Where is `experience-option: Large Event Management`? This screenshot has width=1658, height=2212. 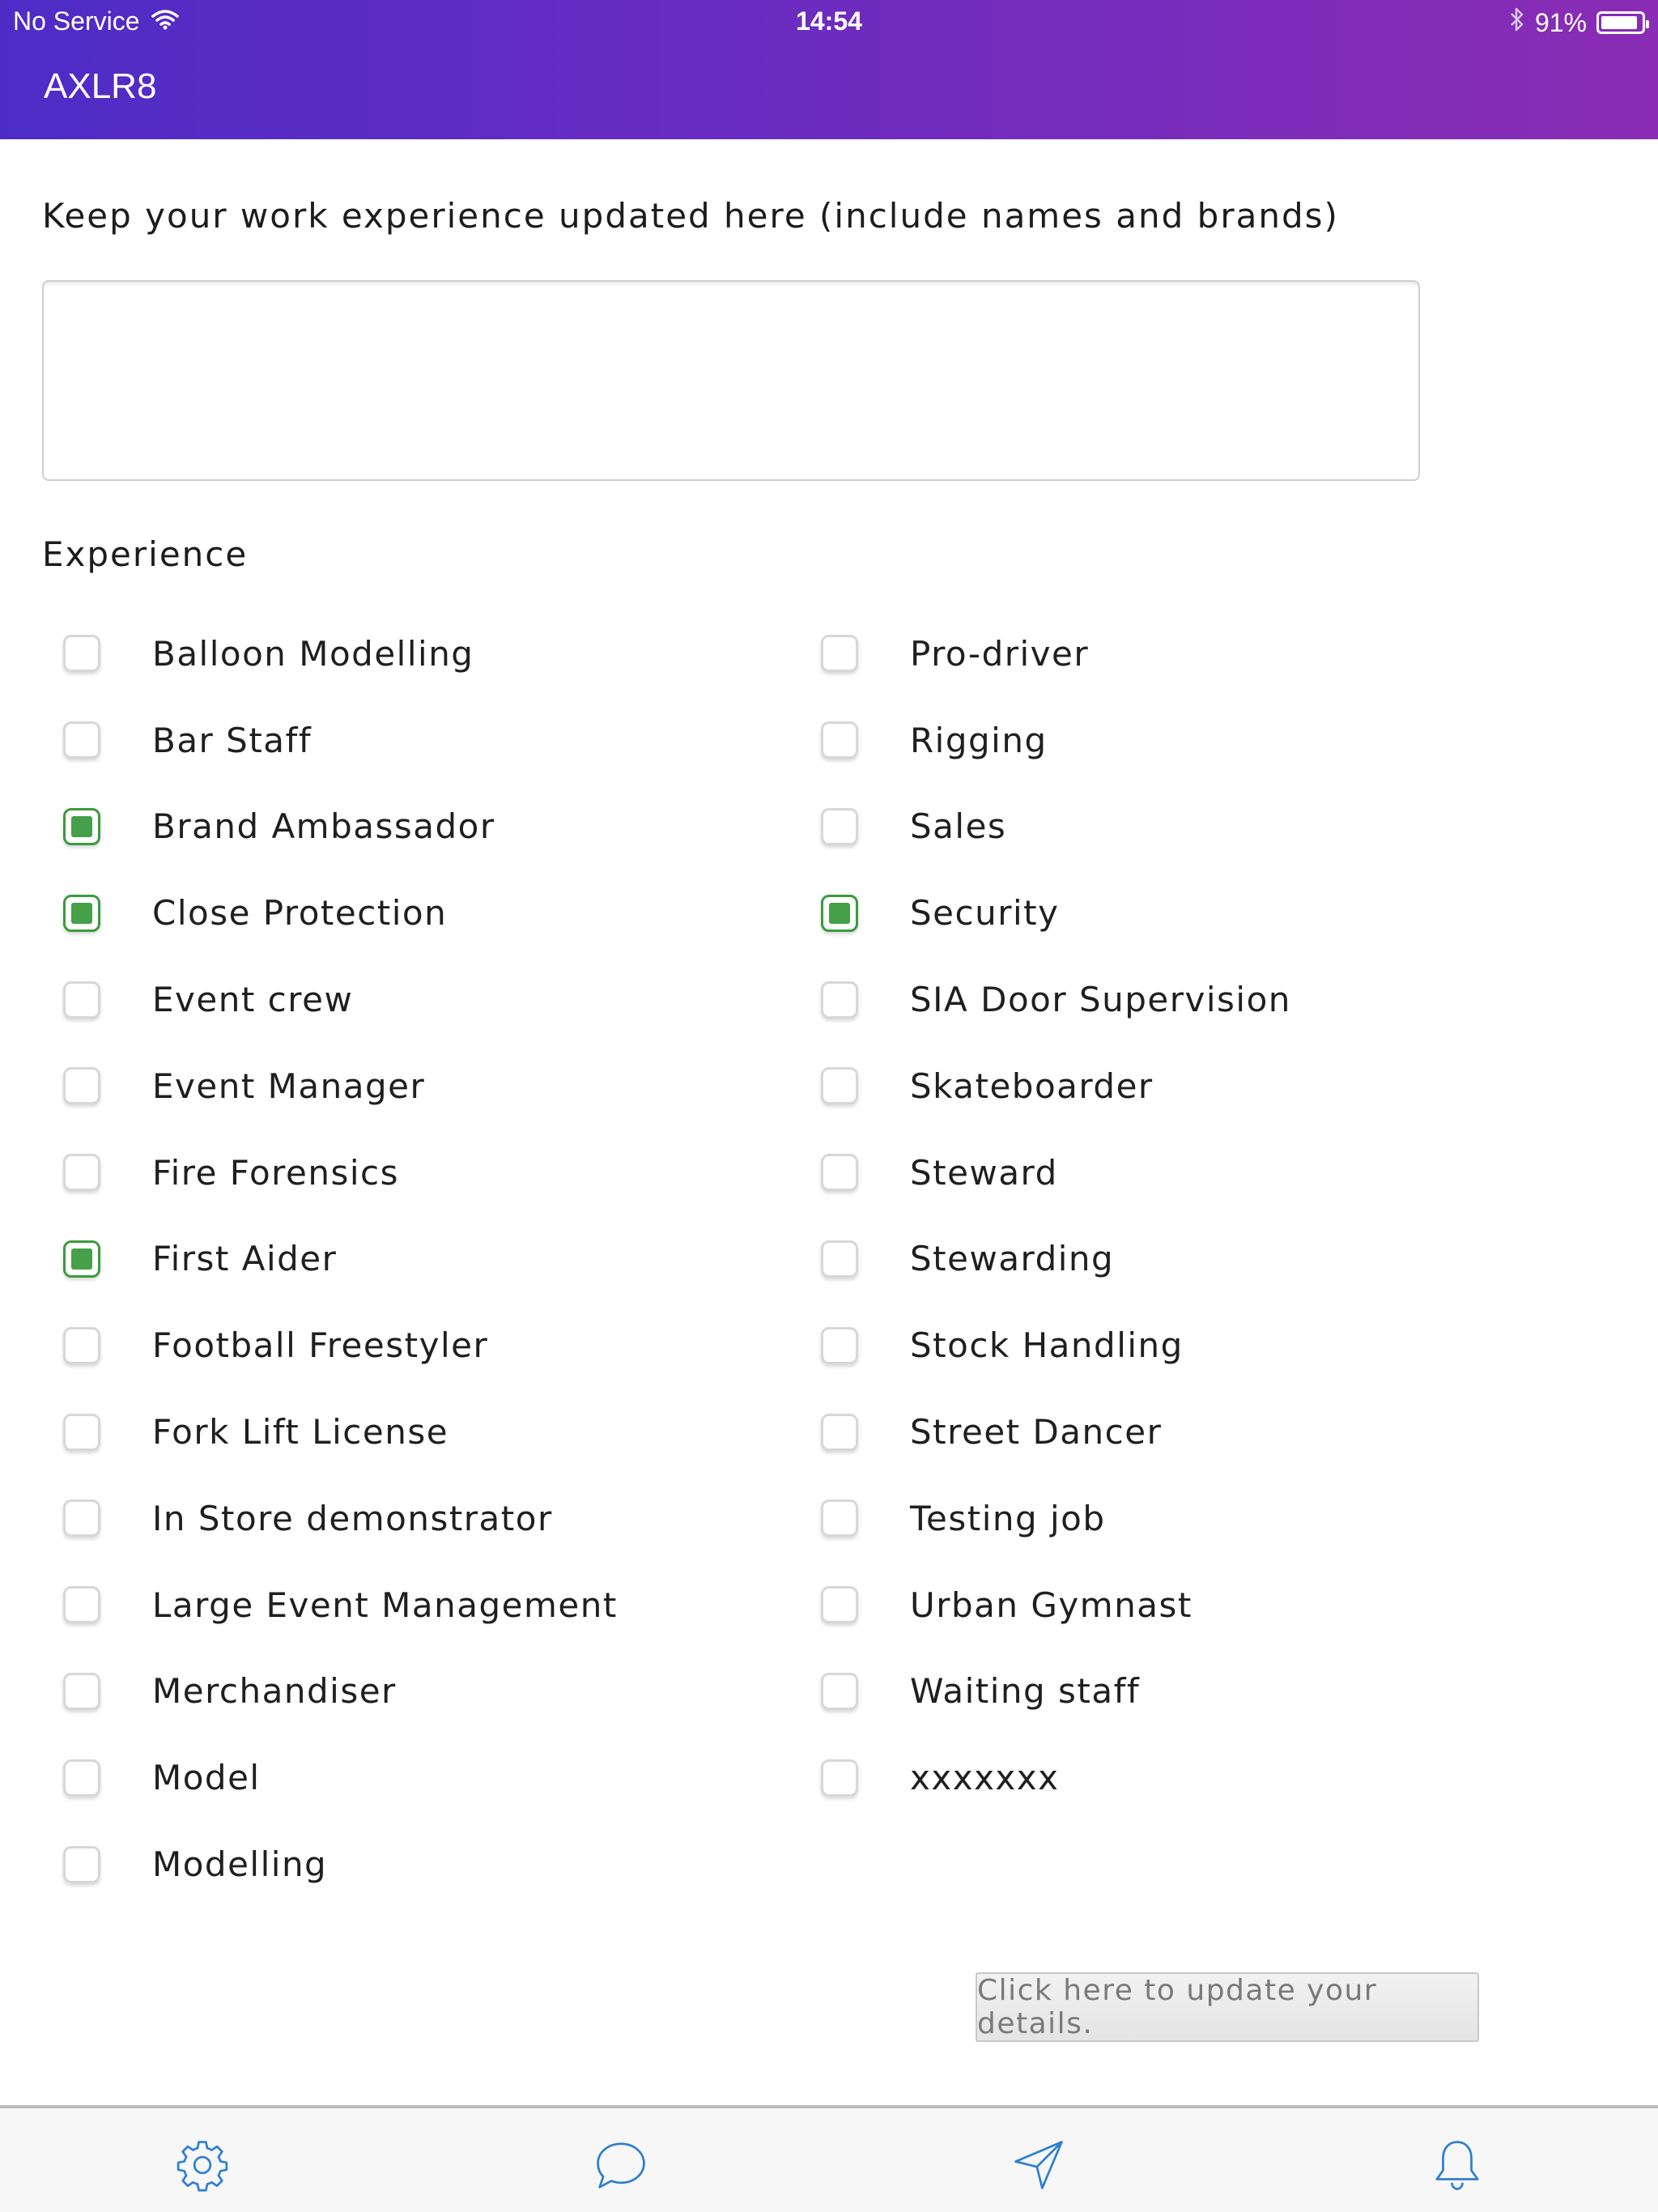 experience-option: Large Event Management is located at coordinates (442, 1605).